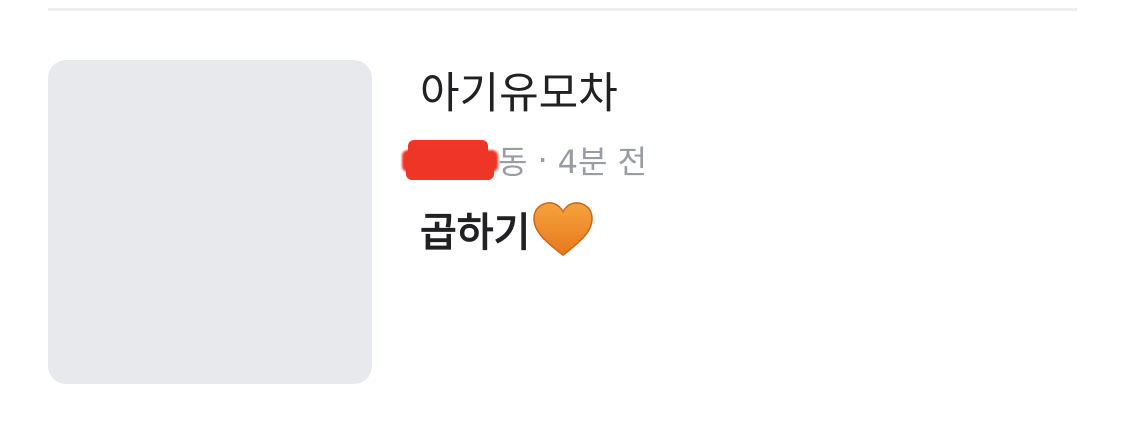 The width and height of the screenshot is (1125, 421). I want to click on item-status: 곱하기, so click(507, 229).